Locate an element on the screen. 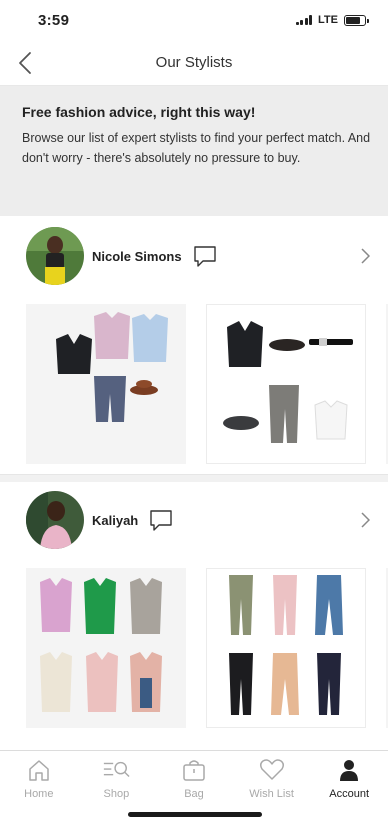 This screenshot has height=823, width=388. person-icon is located at coordinates (349, 770).